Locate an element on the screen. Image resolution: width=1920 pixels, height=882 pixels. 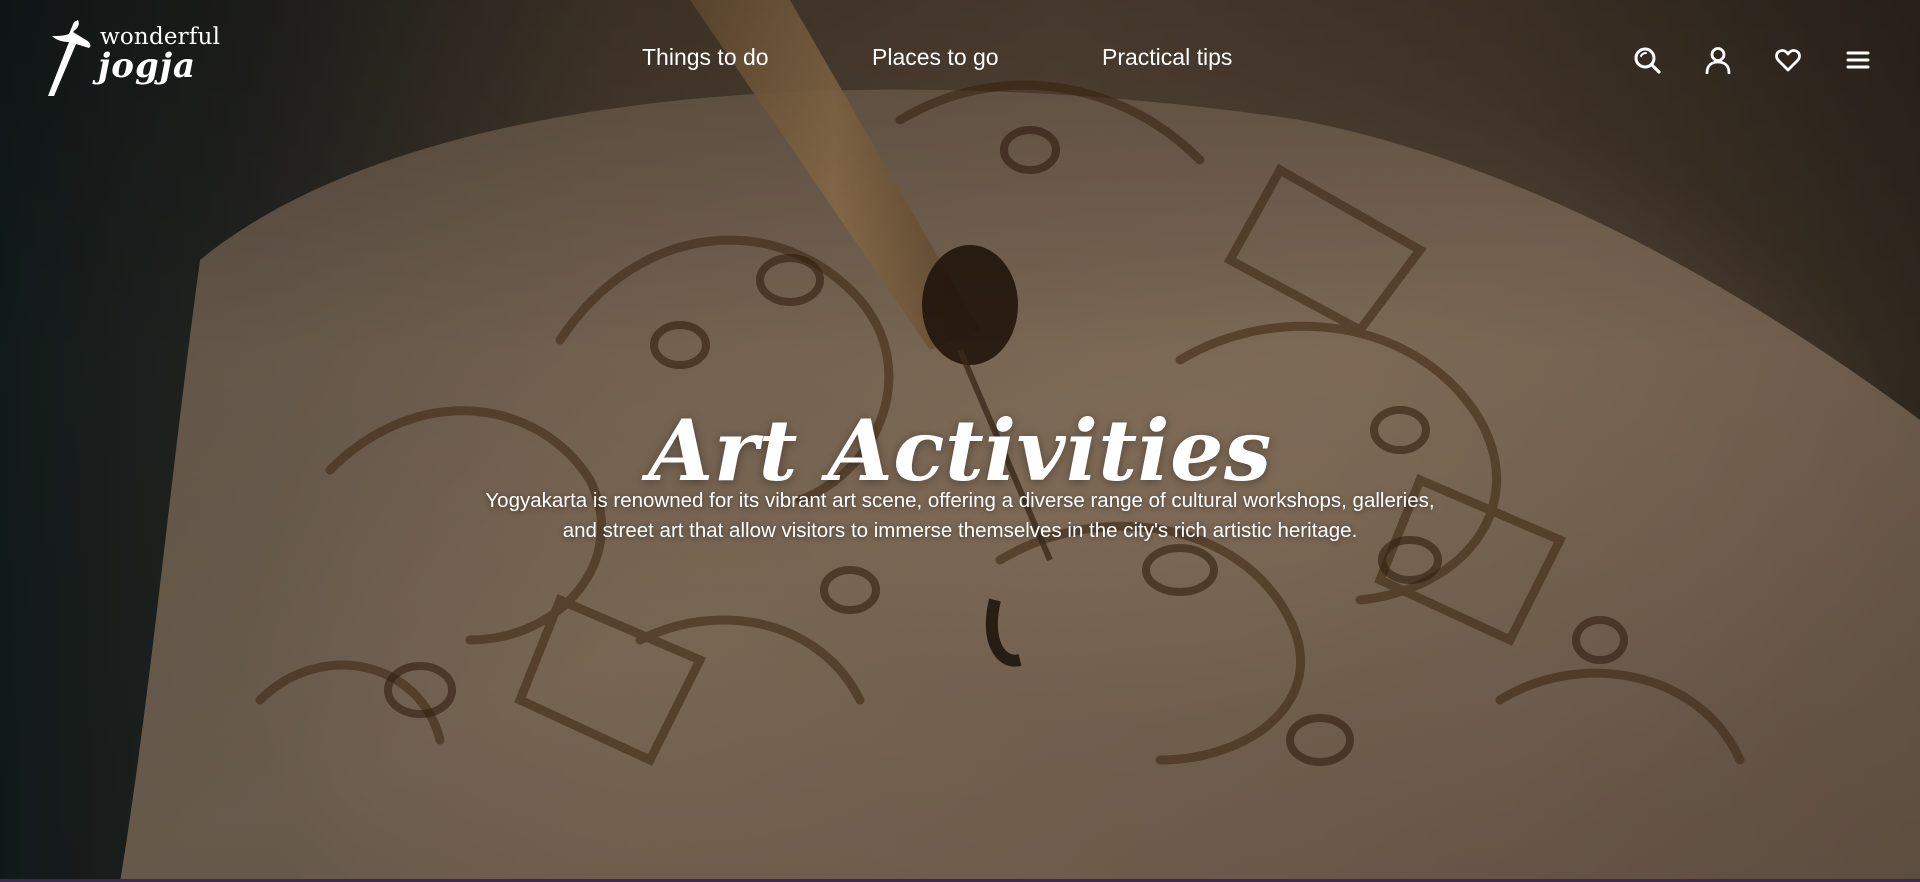
nav-practical-tips: Practical tips is located at coordinates (1167, 57).